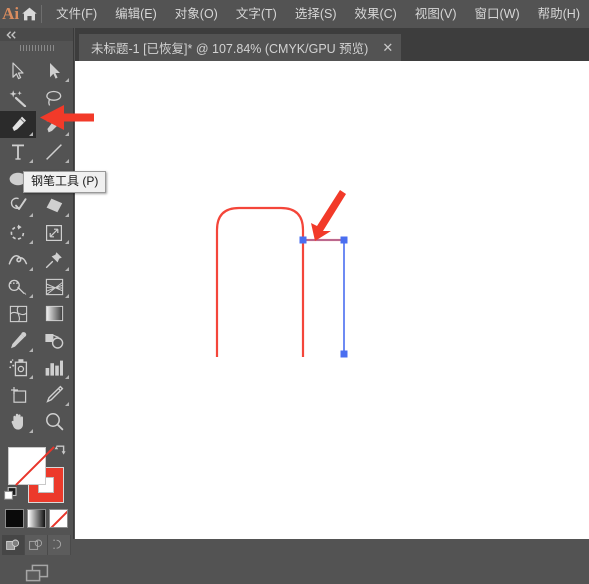 This screenshot has height=584, width=589. Describe the element at coordinates (13, 545) in the screenshot. I see `draw-normal-mode-button` at that location.